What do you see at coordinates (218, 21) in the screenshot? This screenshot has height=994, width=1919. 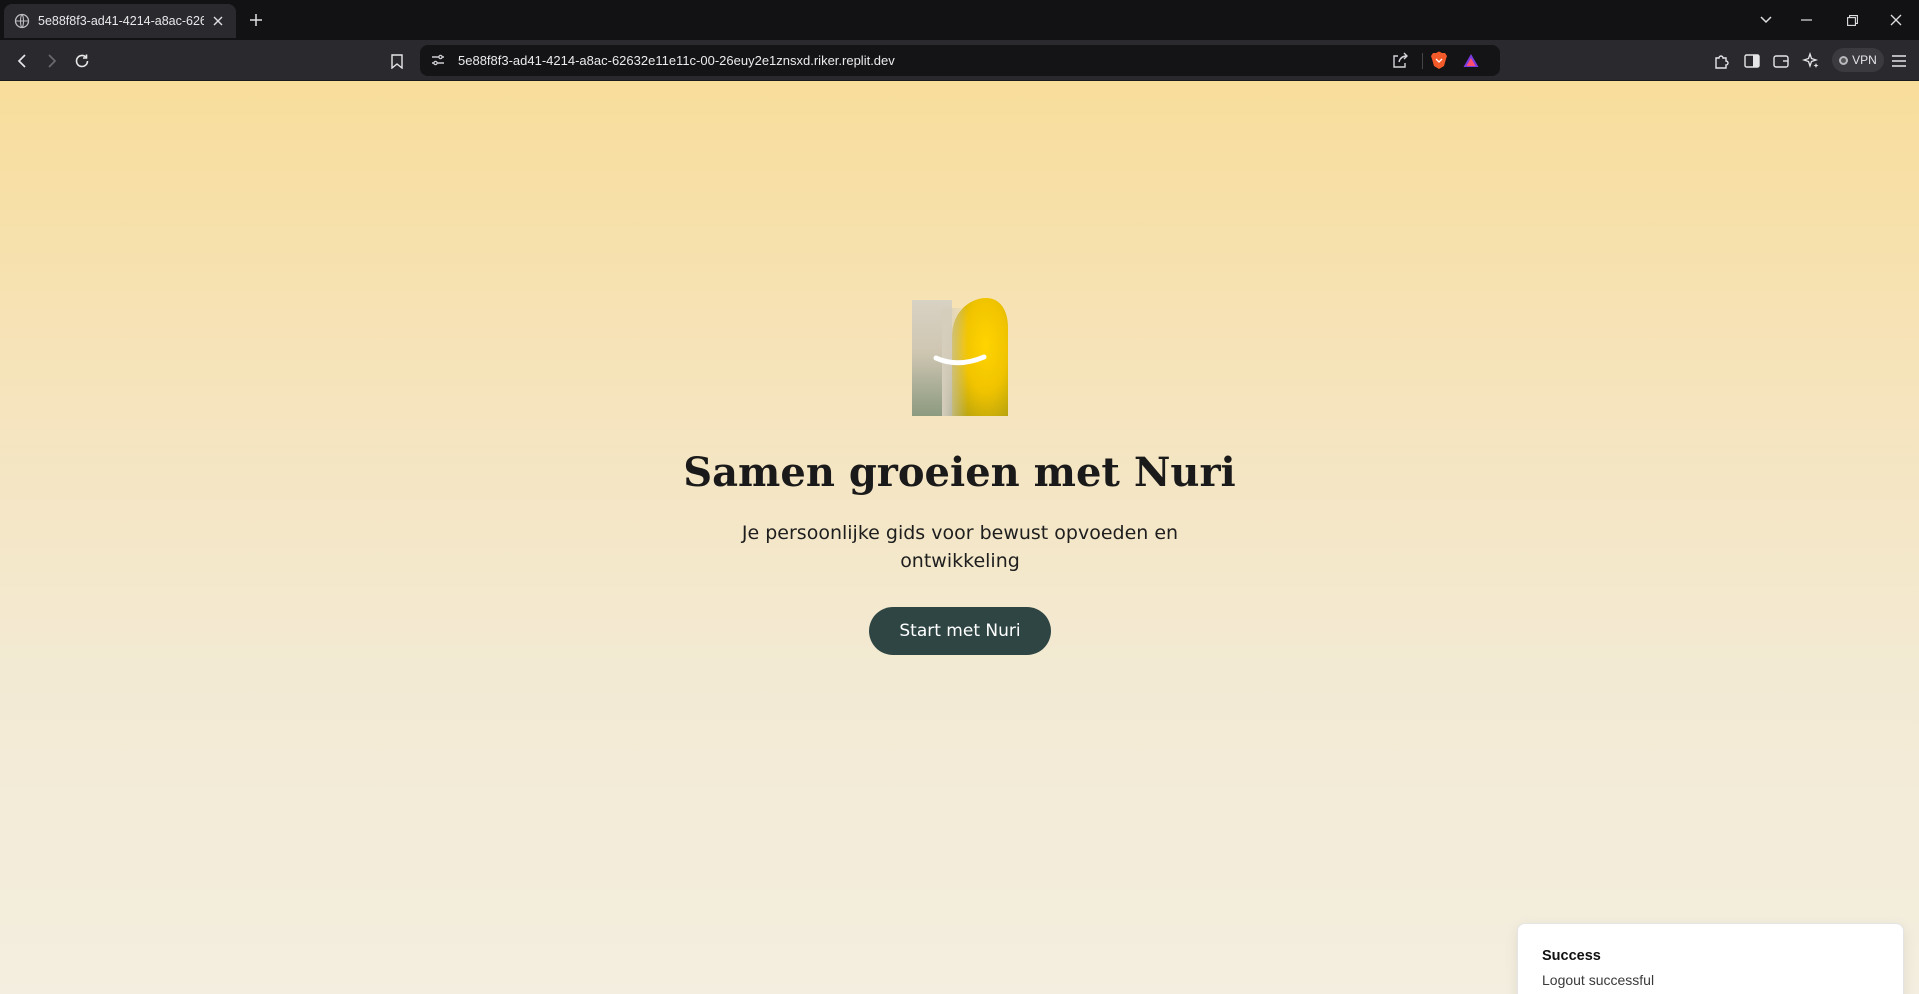 I see `tab-close-icon` at bounding box center [218, 21].